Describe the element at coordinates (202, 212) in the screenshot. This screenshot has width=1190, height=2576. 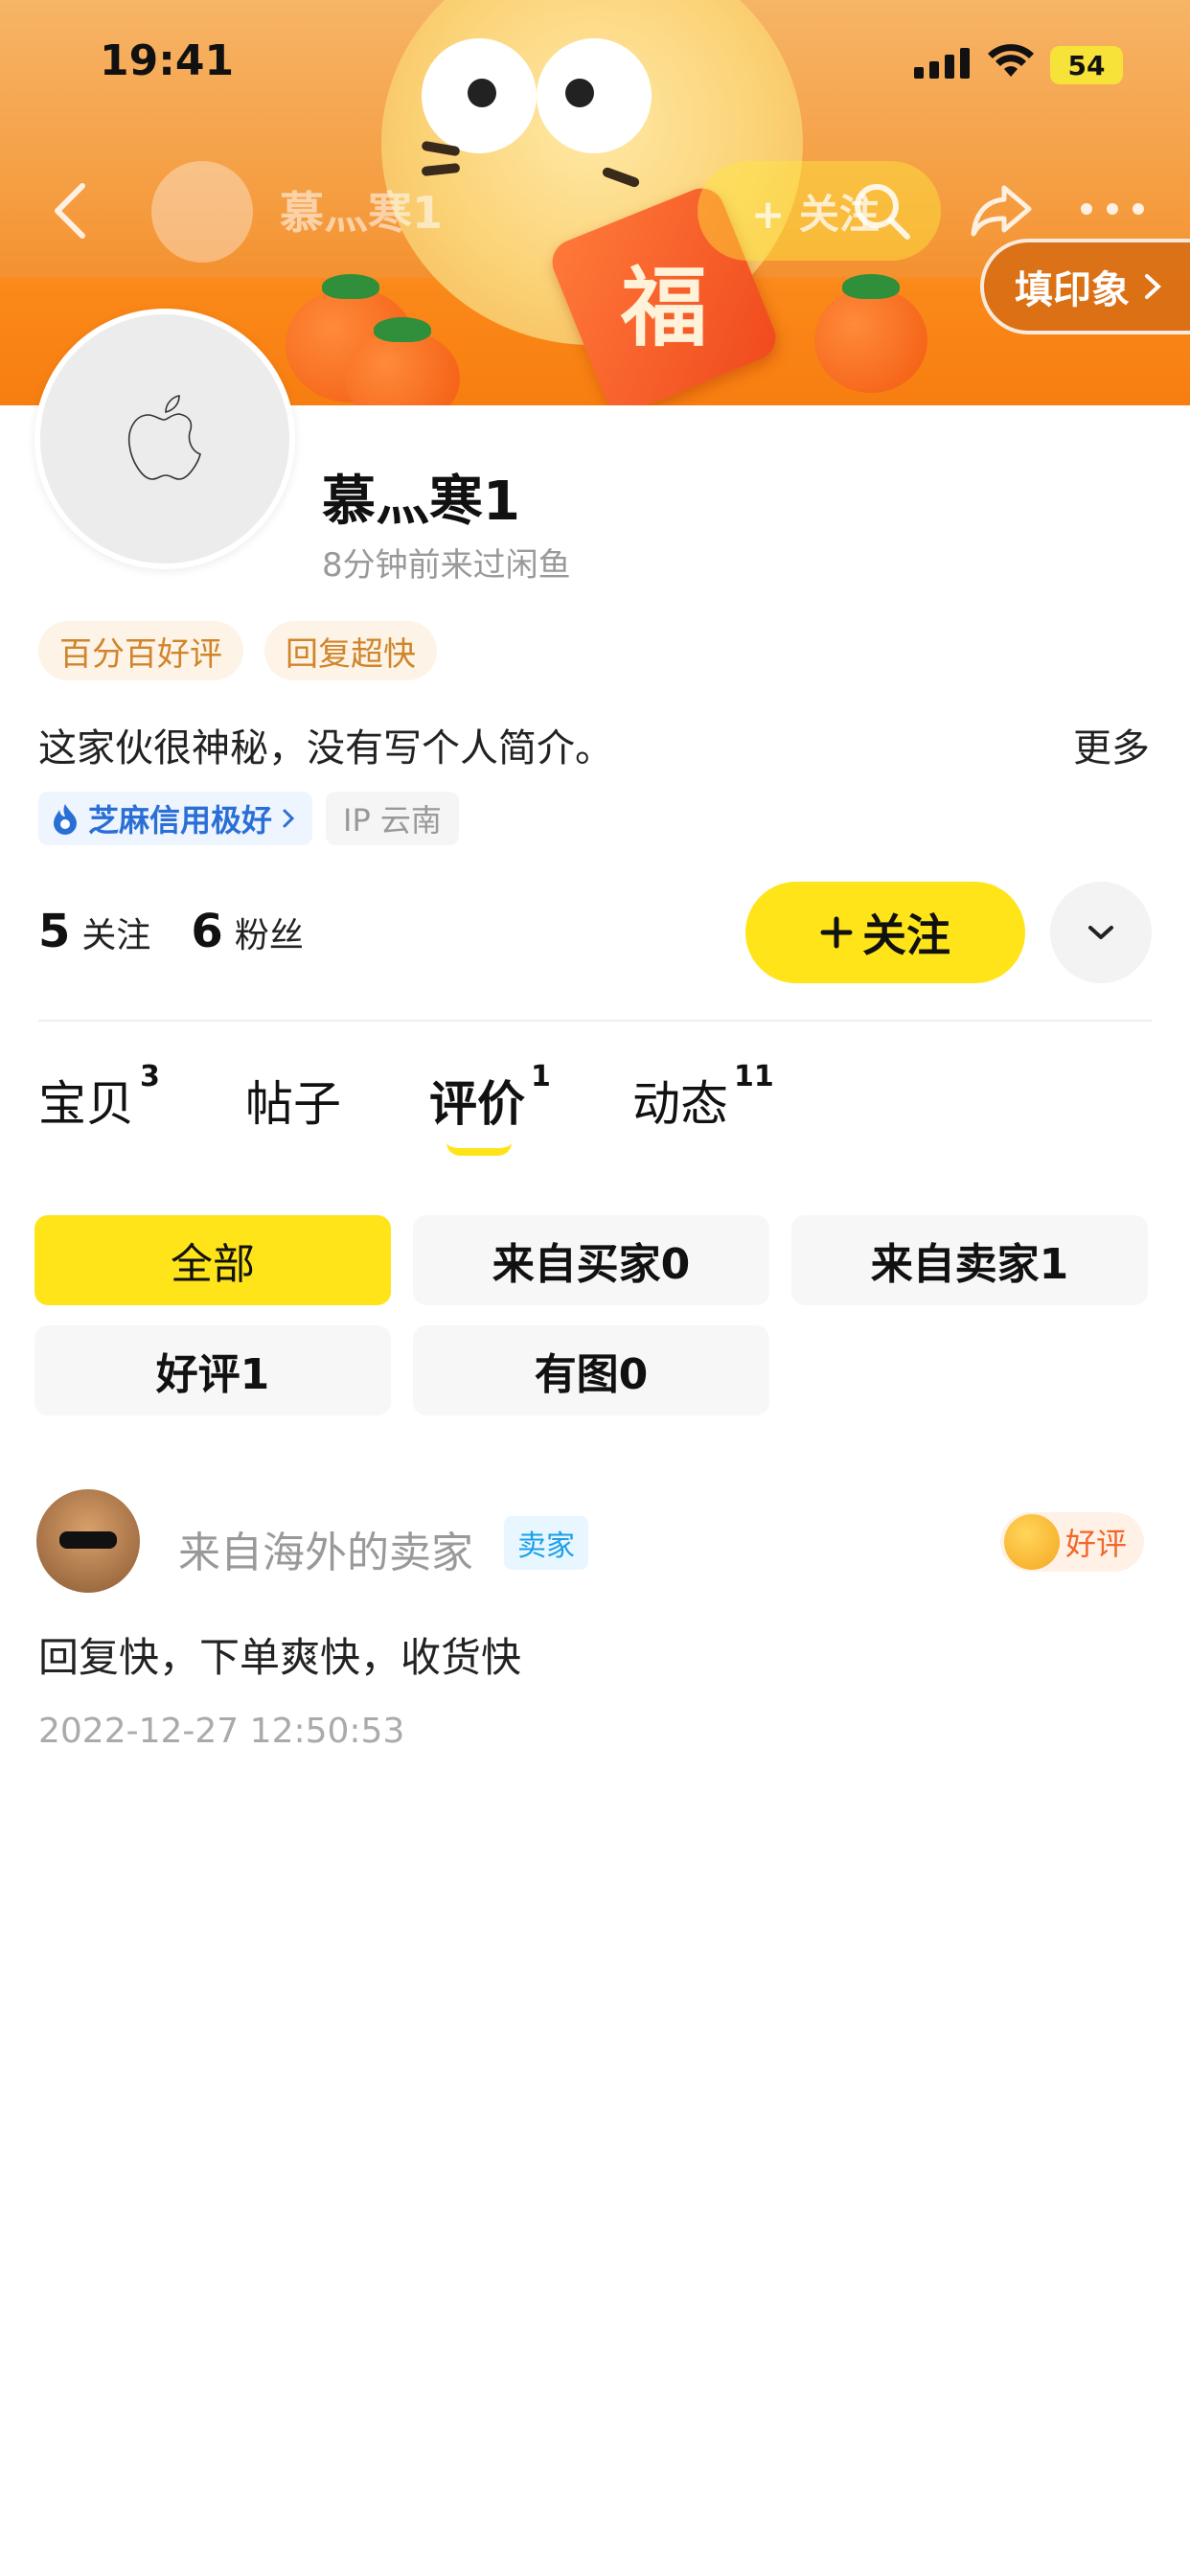
I see `nav-avatar` at that location.